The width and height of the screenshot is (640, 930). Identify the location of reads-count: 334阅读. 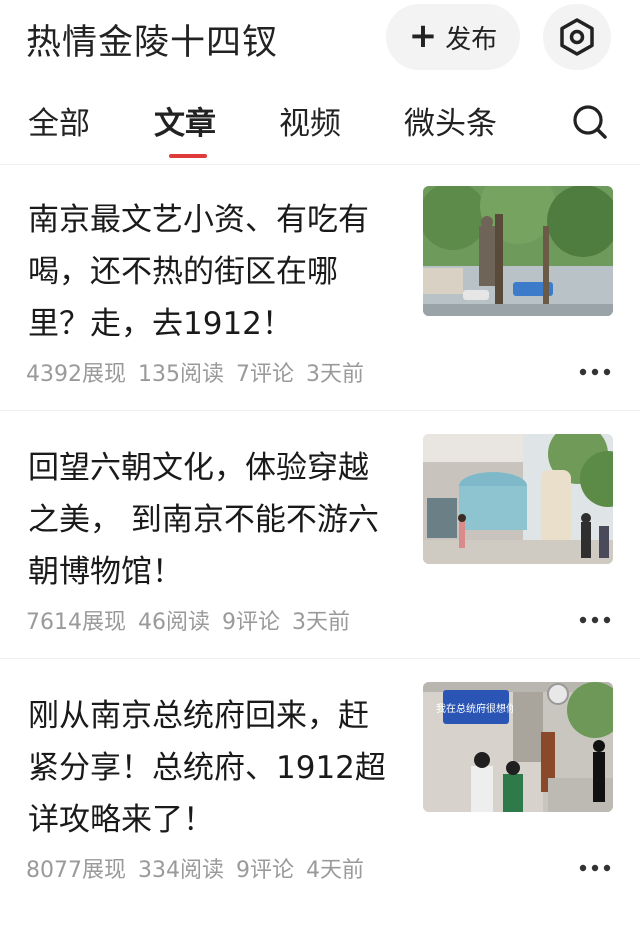
(181, 870).